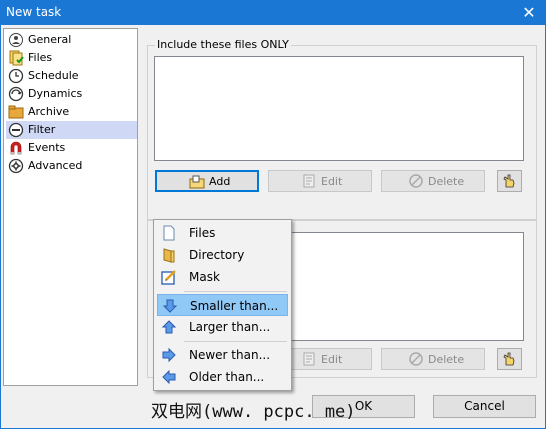 This screenshot has height=429, width=546. I want to click on menu-item-label: Directory, so click(217, 255).